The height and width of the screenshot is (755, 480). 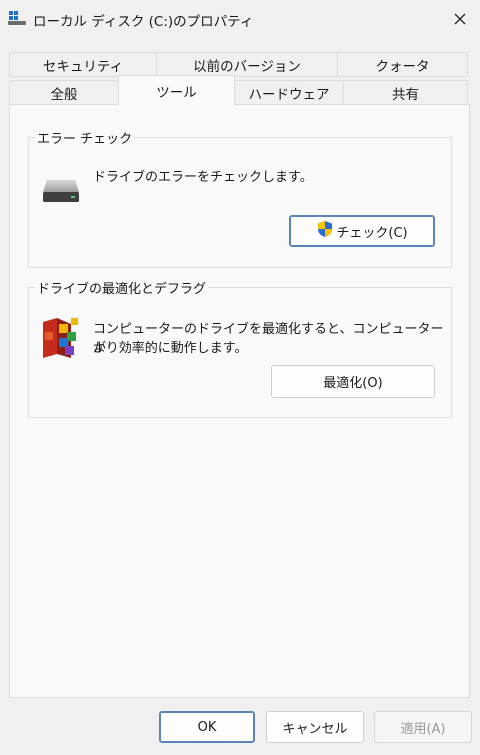 I want to click on tab-previous-versions: 以前のバージョン, so click(x=247, y=64).